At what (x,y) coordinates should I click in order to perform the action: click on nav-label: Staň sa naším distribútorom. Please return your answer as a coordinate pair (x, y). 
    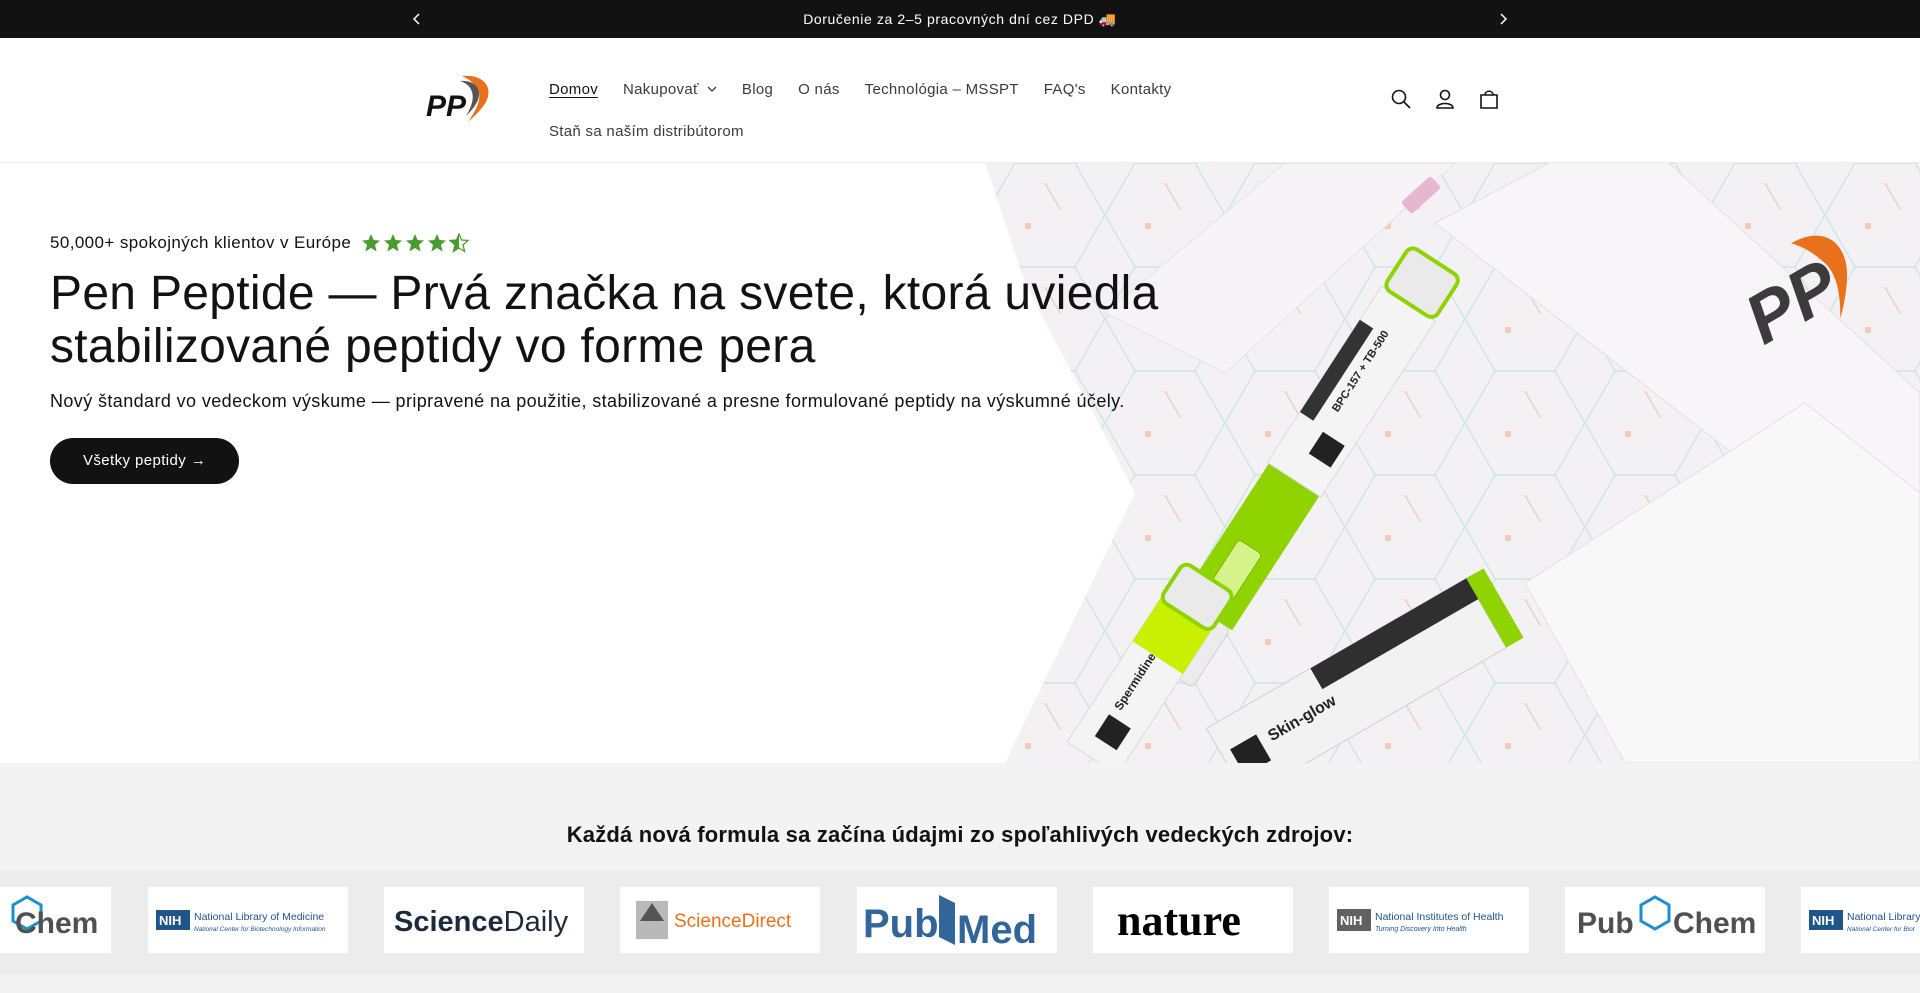
    Looking at the image, I should click on (646, 131).